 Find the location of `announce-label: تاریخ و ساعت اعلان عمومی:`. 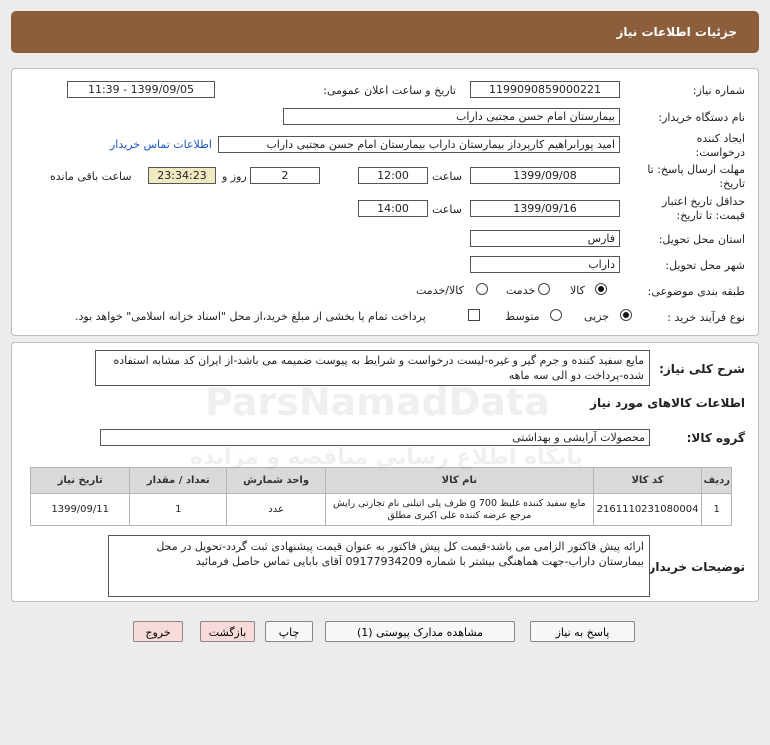

announce-label: تاریخ و ساعت اعلان عمومی: is located at coordinates (389, 90).